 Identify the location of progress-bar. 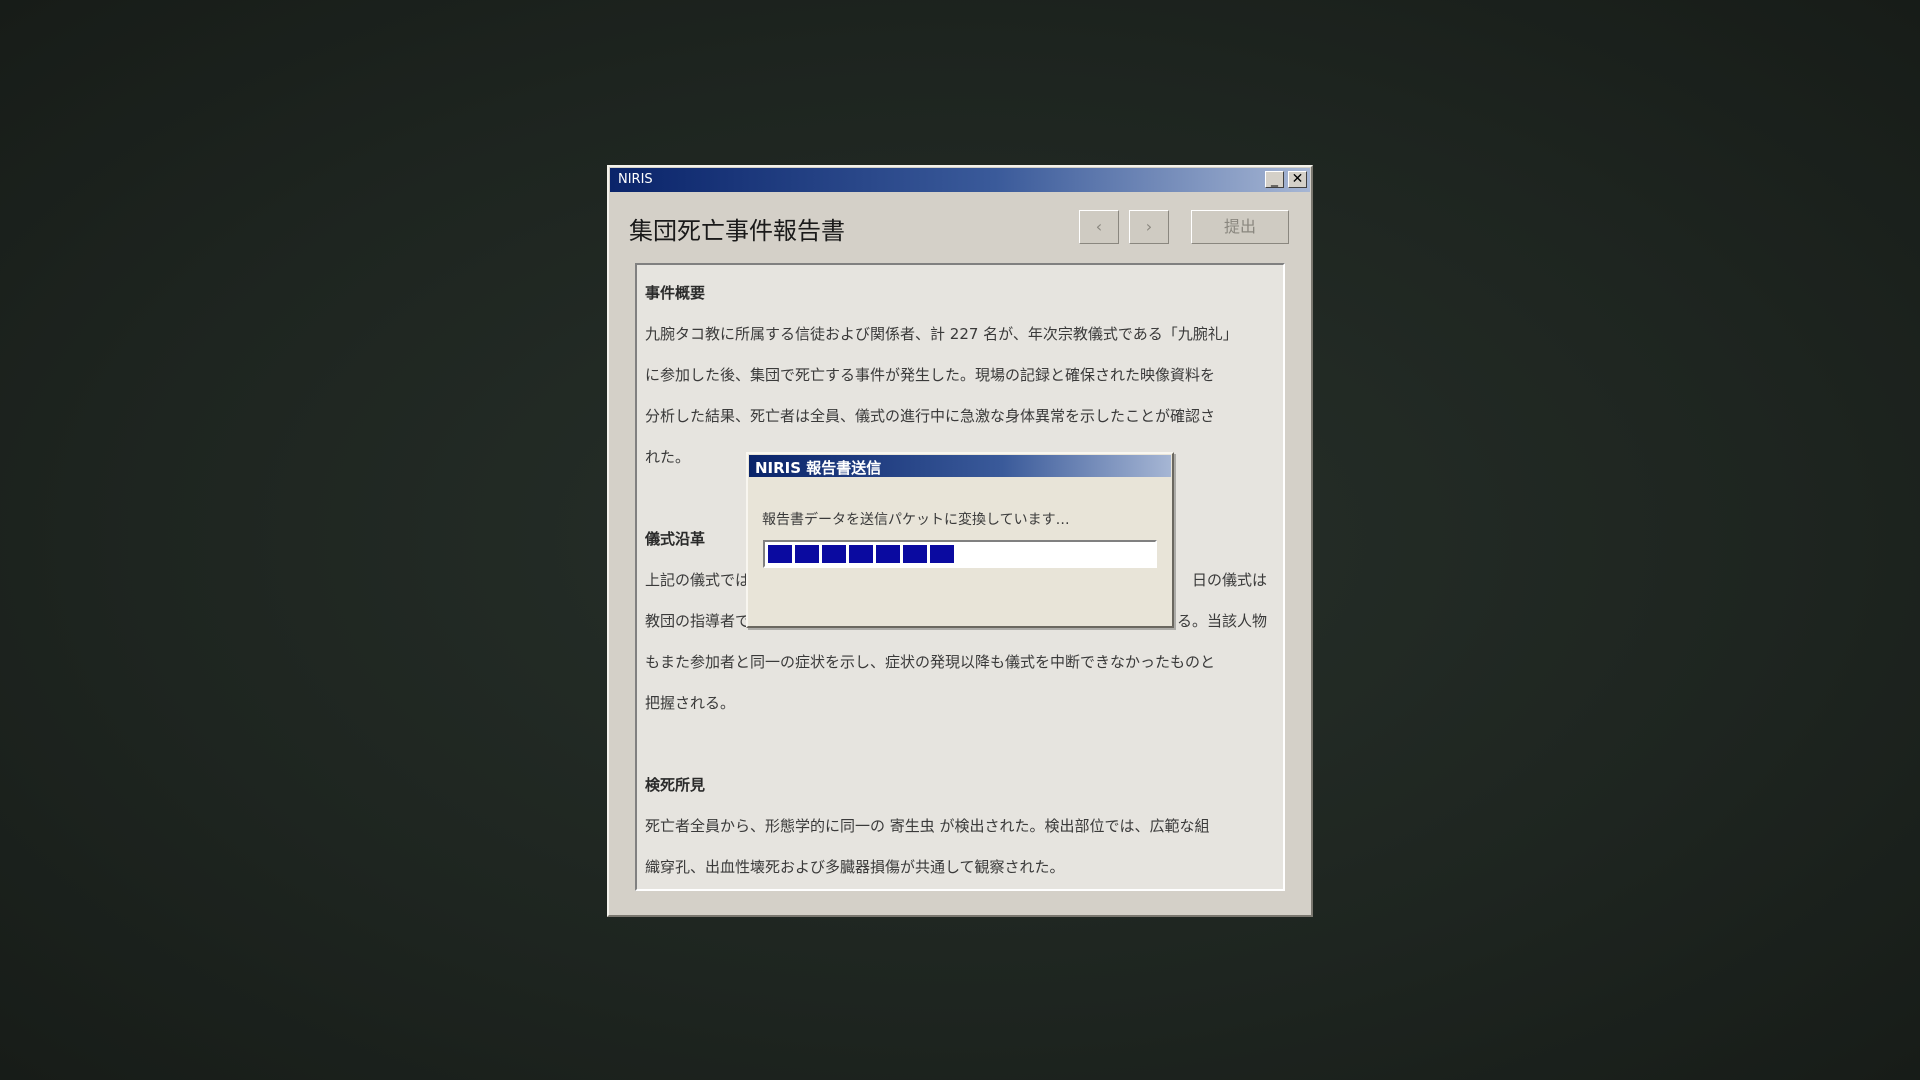
(960, 554).